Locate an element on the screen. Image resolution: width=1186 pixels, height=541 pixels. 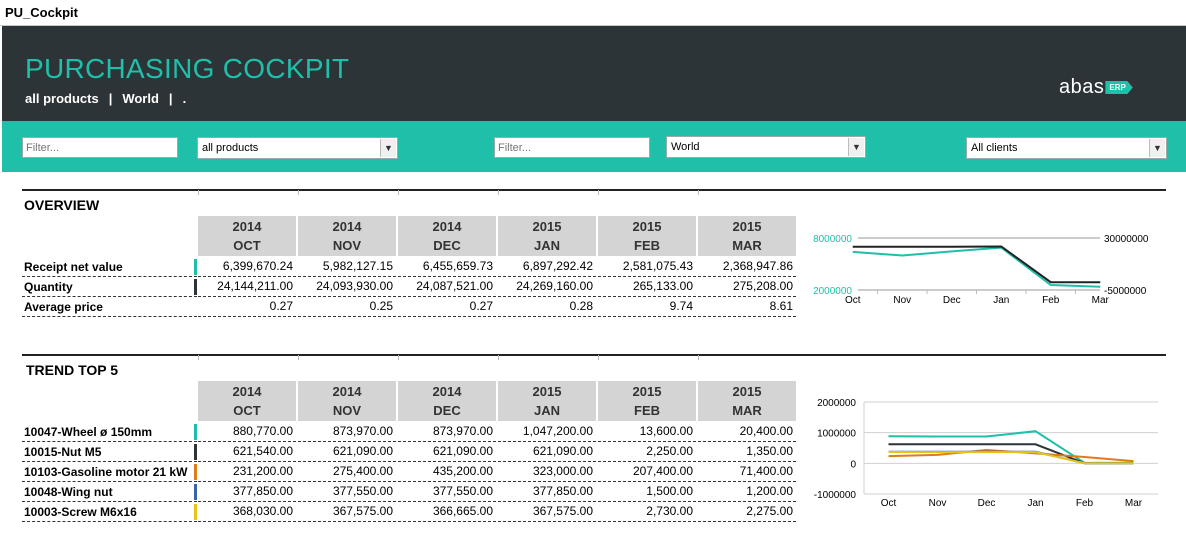
column-header-nov: 2014 NOV is located at coordinates (347, 401).